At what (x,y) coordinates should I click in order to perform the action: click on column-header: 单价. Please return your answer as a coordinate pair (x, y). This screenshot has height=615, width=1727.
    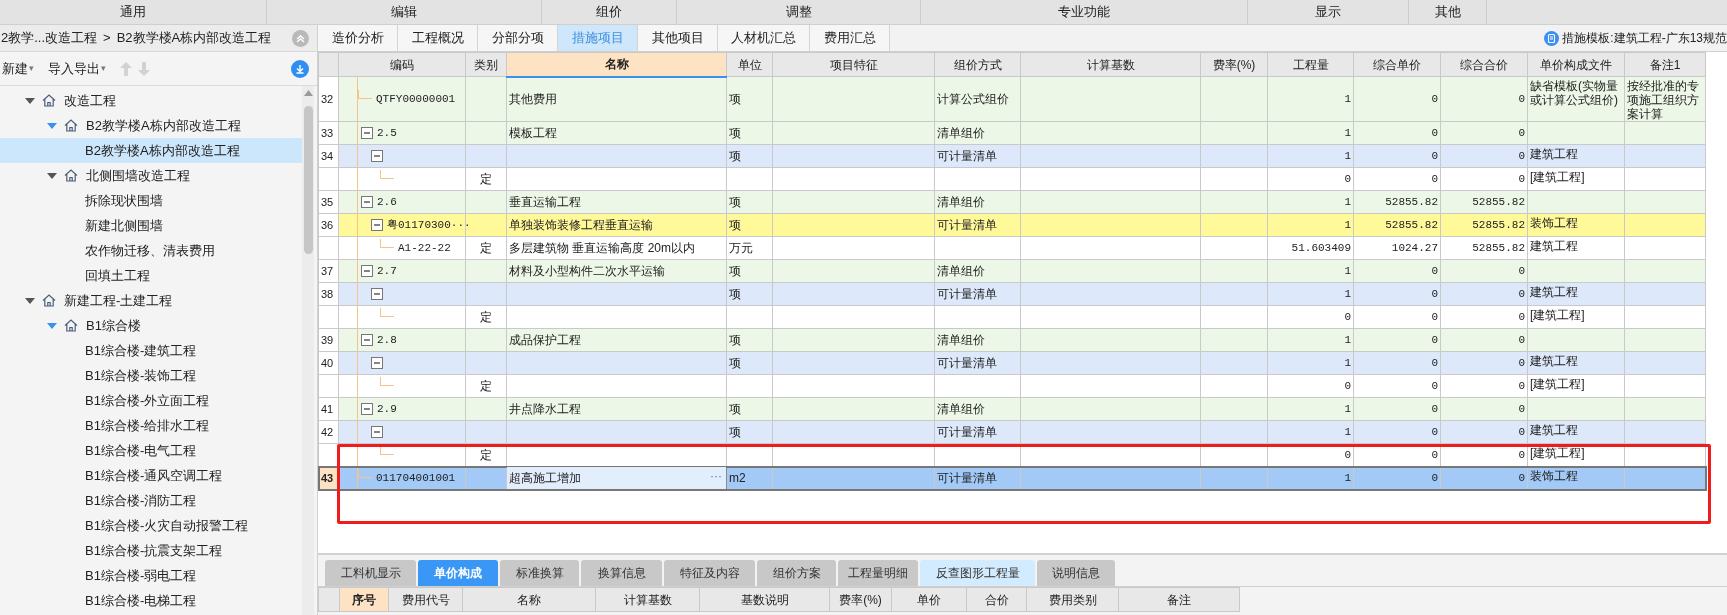
    Looking at the image, I should click on (929, 599).